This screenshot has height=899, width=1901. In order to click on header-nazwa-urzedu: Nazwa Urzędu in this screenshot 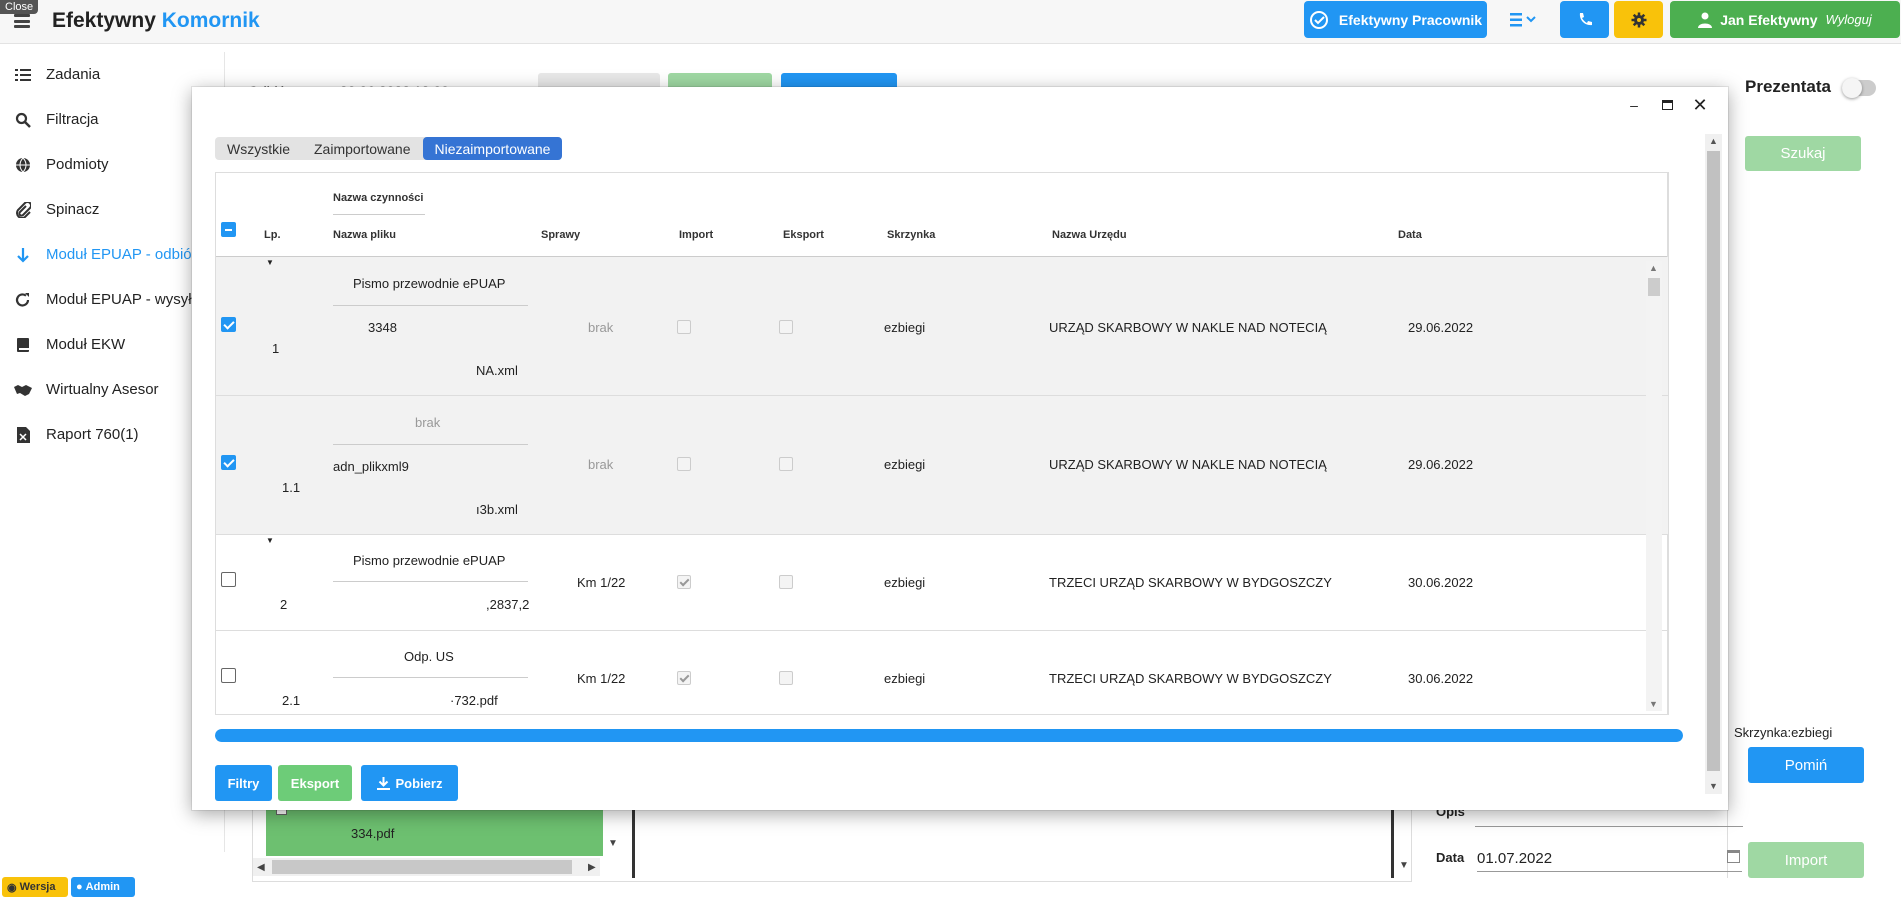, I will do `click(1089, 235)`.